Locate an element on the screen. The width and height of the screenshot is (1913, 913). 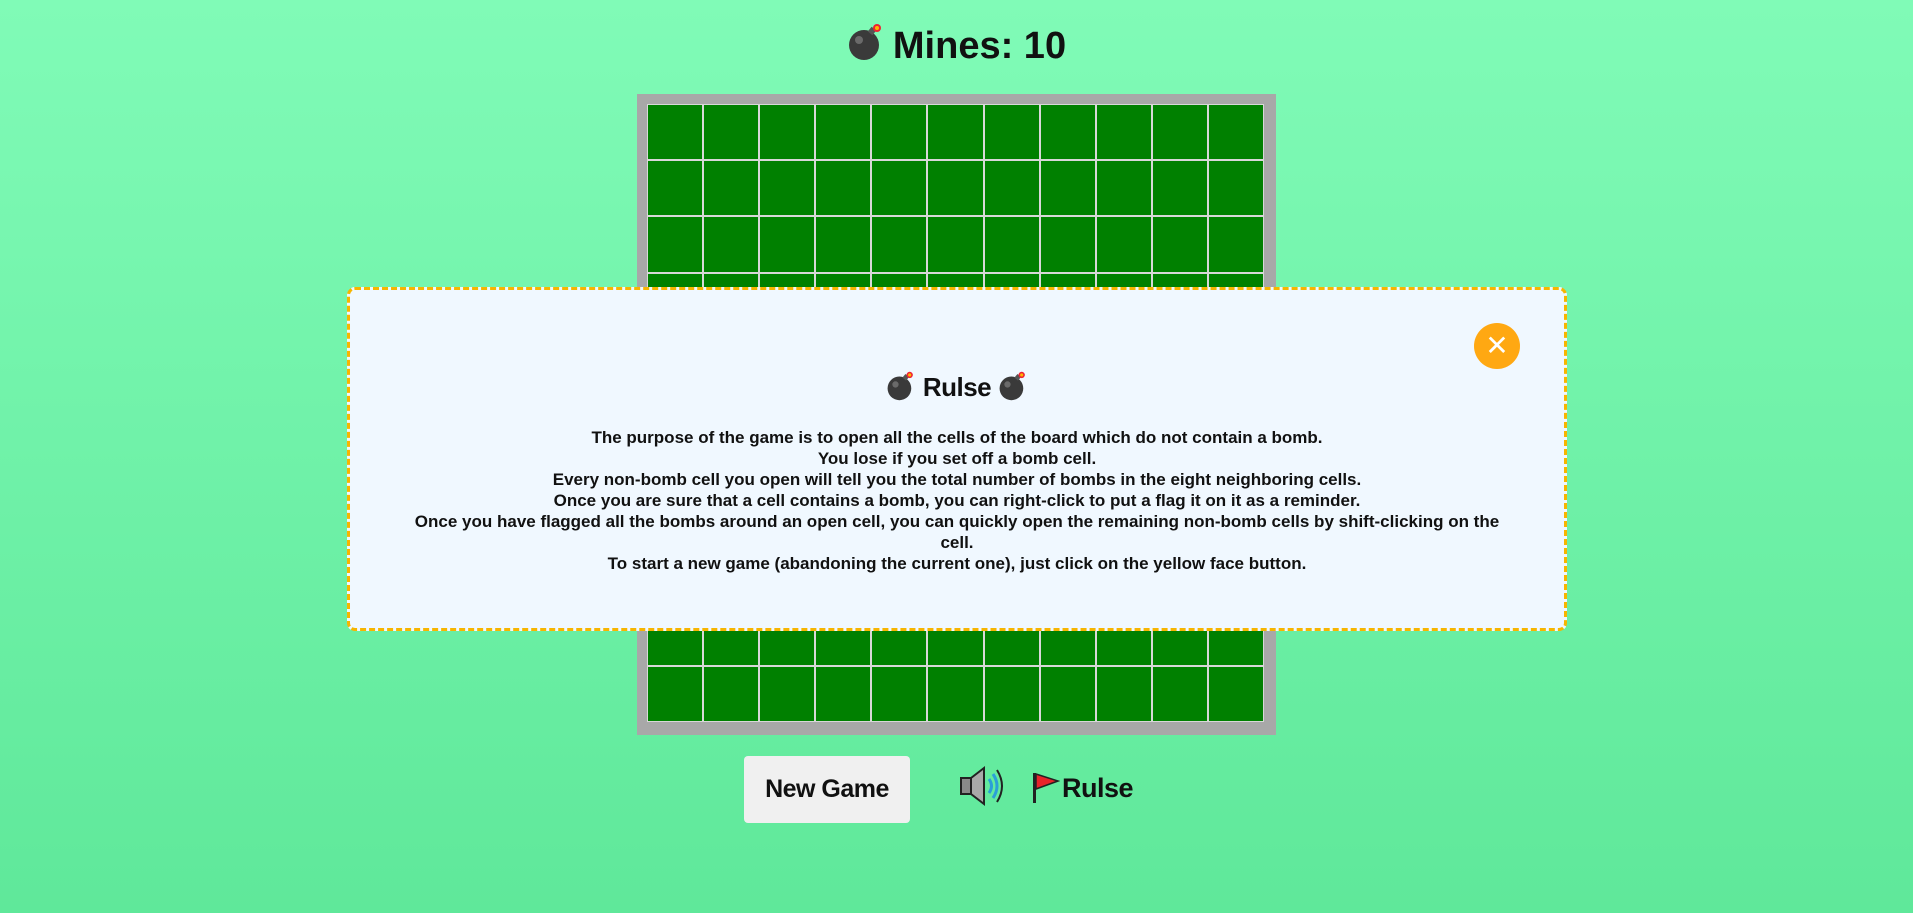
new-game-button: New Game is located at coordinates (827, 789).